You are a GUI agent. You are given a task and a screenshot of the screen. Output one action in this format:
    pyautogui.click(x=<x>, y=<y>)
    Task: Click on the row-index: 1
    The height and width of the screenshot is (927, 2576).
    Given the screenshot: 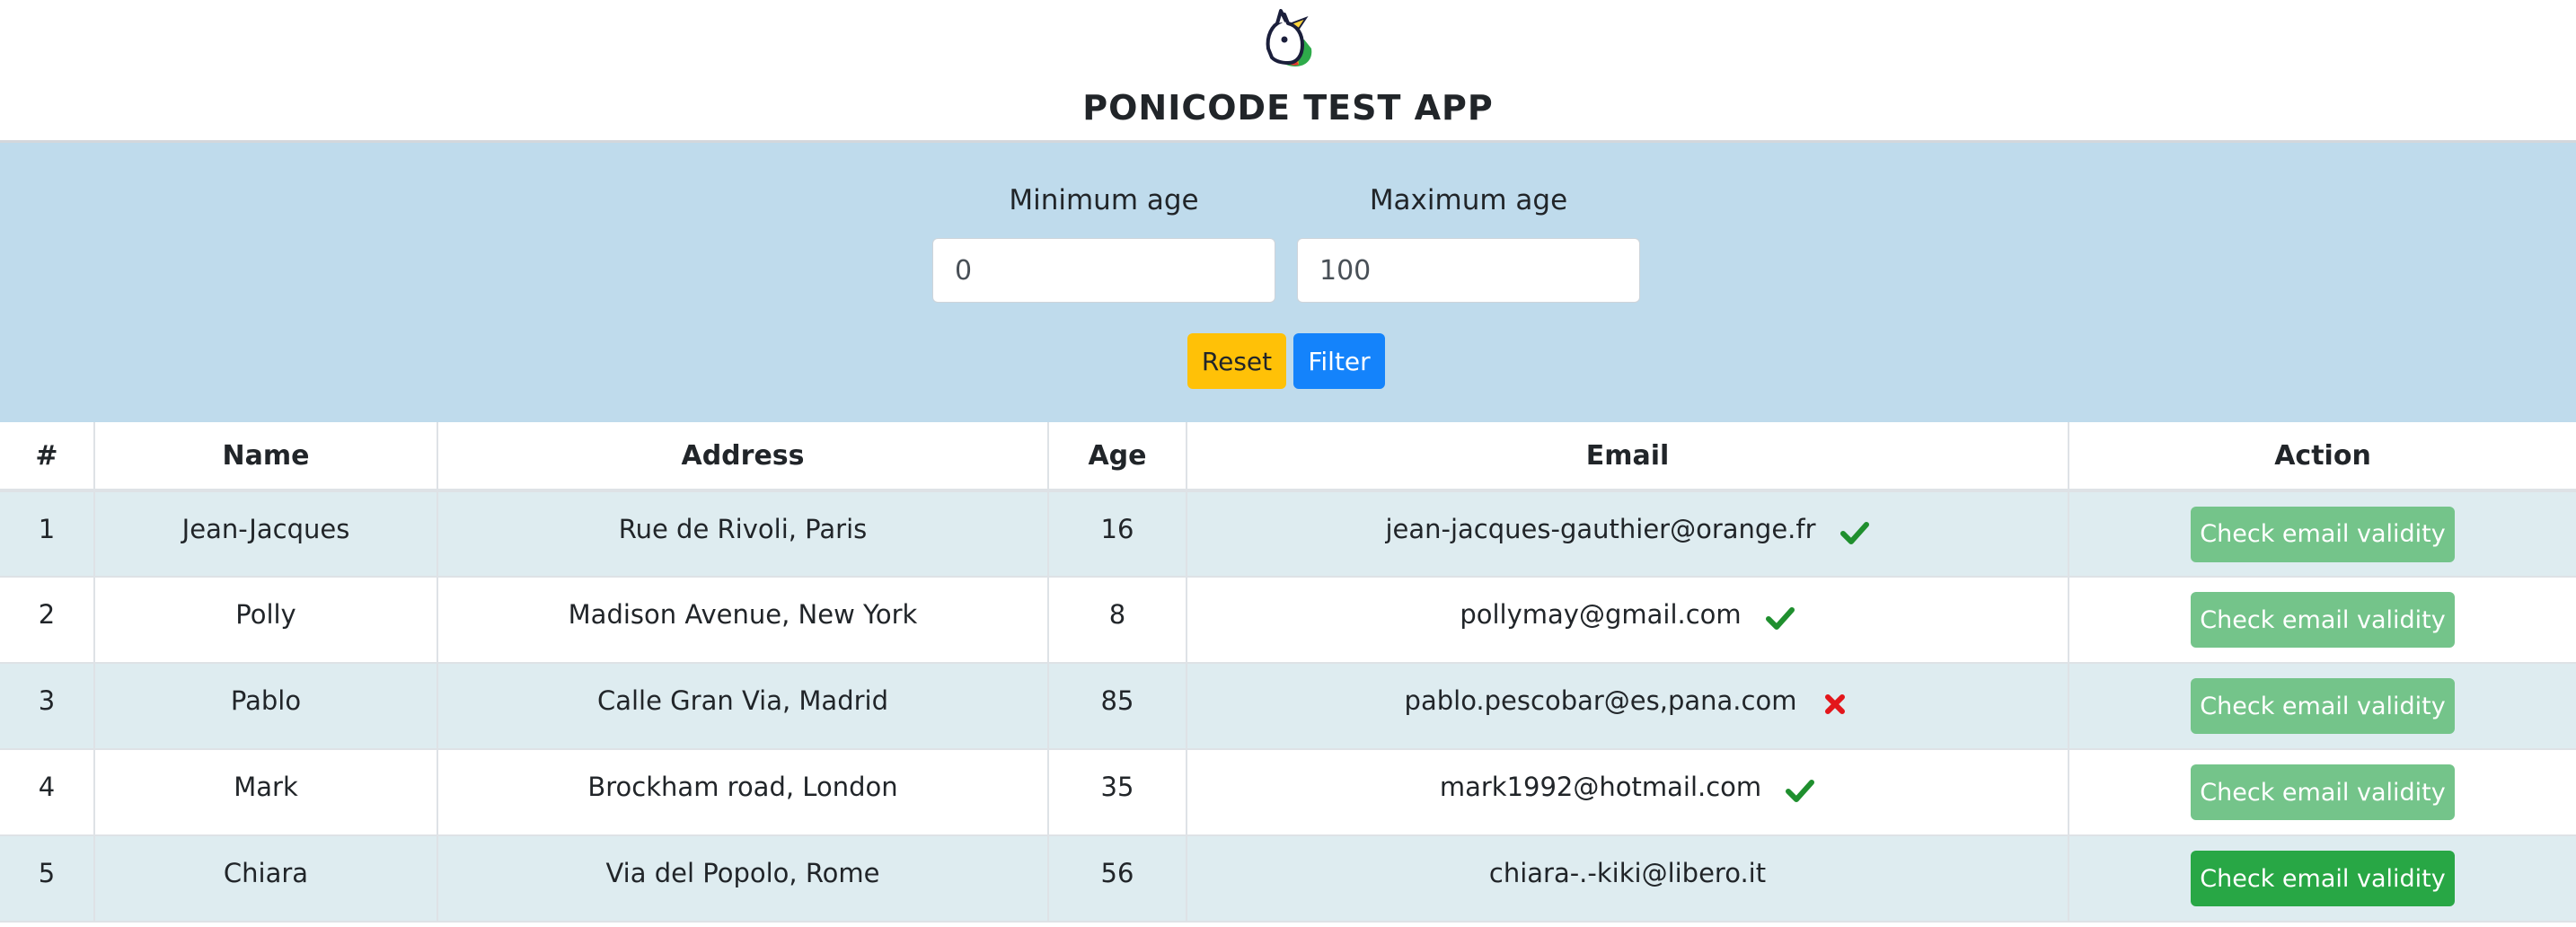 What is the action you would take?
    pyautogui.click(x=47, y=534)
    